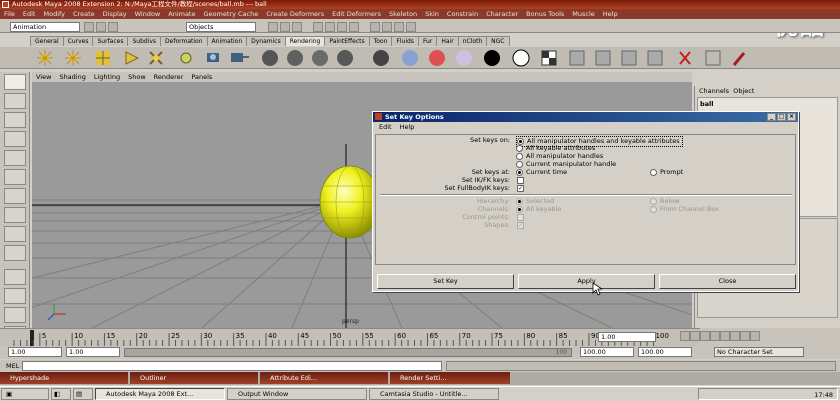  What do you see at coordinates (432, 14) in the screenshot?
I see `menu-skin: Skin` at bounding box center [432, 14].